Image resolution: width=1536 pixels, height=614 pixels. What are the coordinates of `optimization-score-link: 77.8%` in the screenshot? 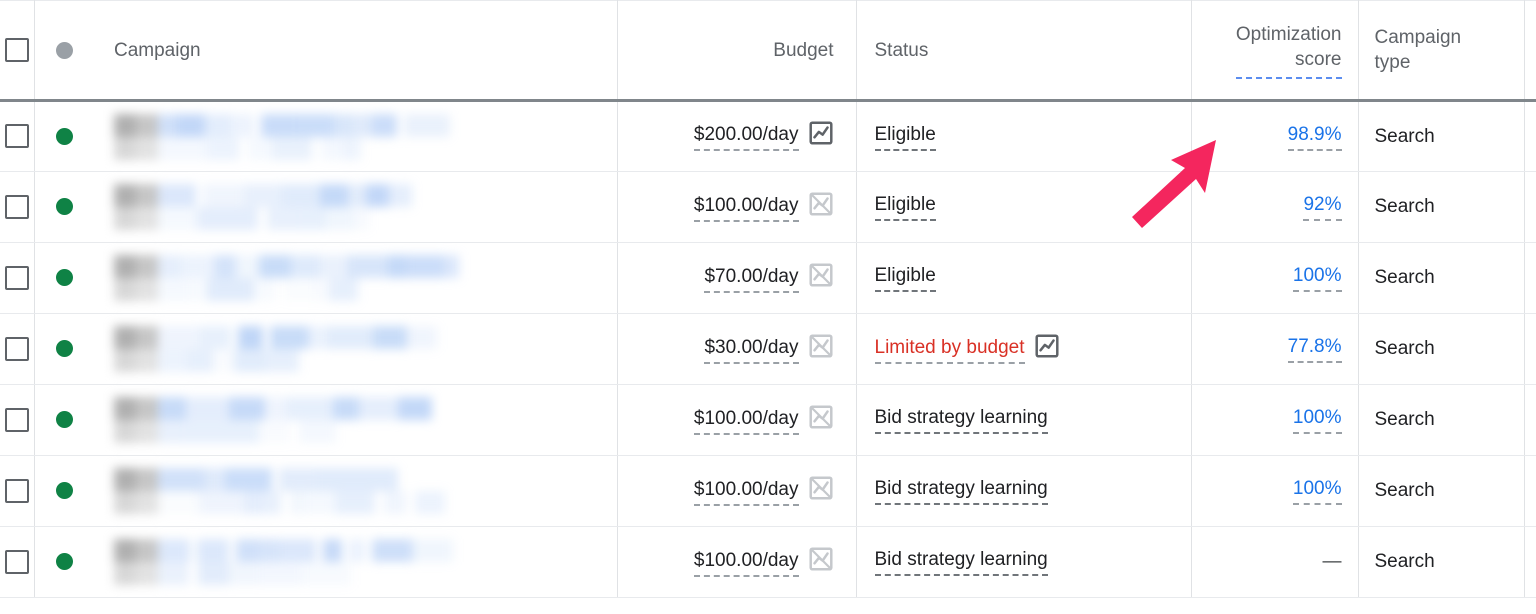 It's located at (1314, 349).